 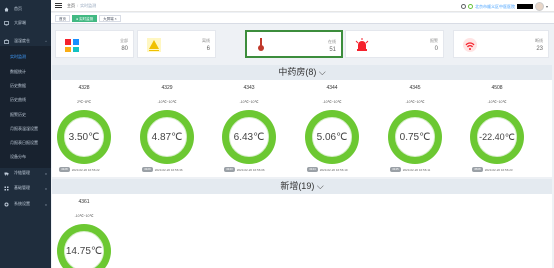 What do you see at coordinates (168, 169) in the screenshot?
I see `sensor-timestamp: 2023-02-20 16:56:36` at bounding box center [168, 169].